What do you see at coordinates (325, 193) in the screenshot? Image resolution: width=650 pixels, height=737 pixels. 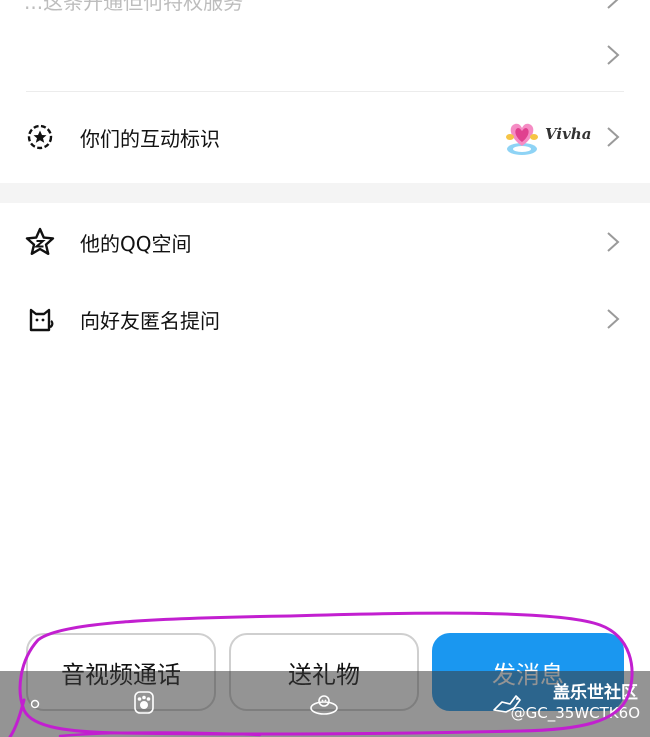 I see `section-separator` at bounding box center [325, 193].